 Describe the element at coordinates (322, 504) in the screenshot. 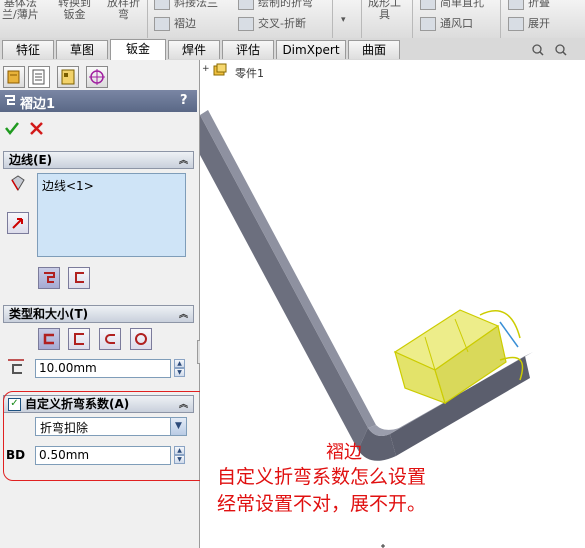

I see `annotation-line-2: 经常设置不对，展不开。` at that location.